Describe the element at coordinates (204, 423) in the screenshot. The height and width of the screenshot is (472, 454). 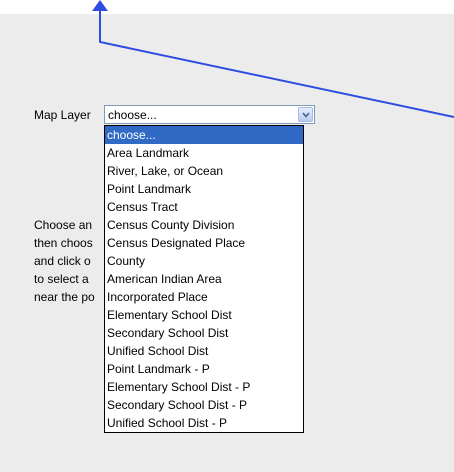
I see `dropdown-option-unified-school-dist-p: Unified School Dist - P` at that location.